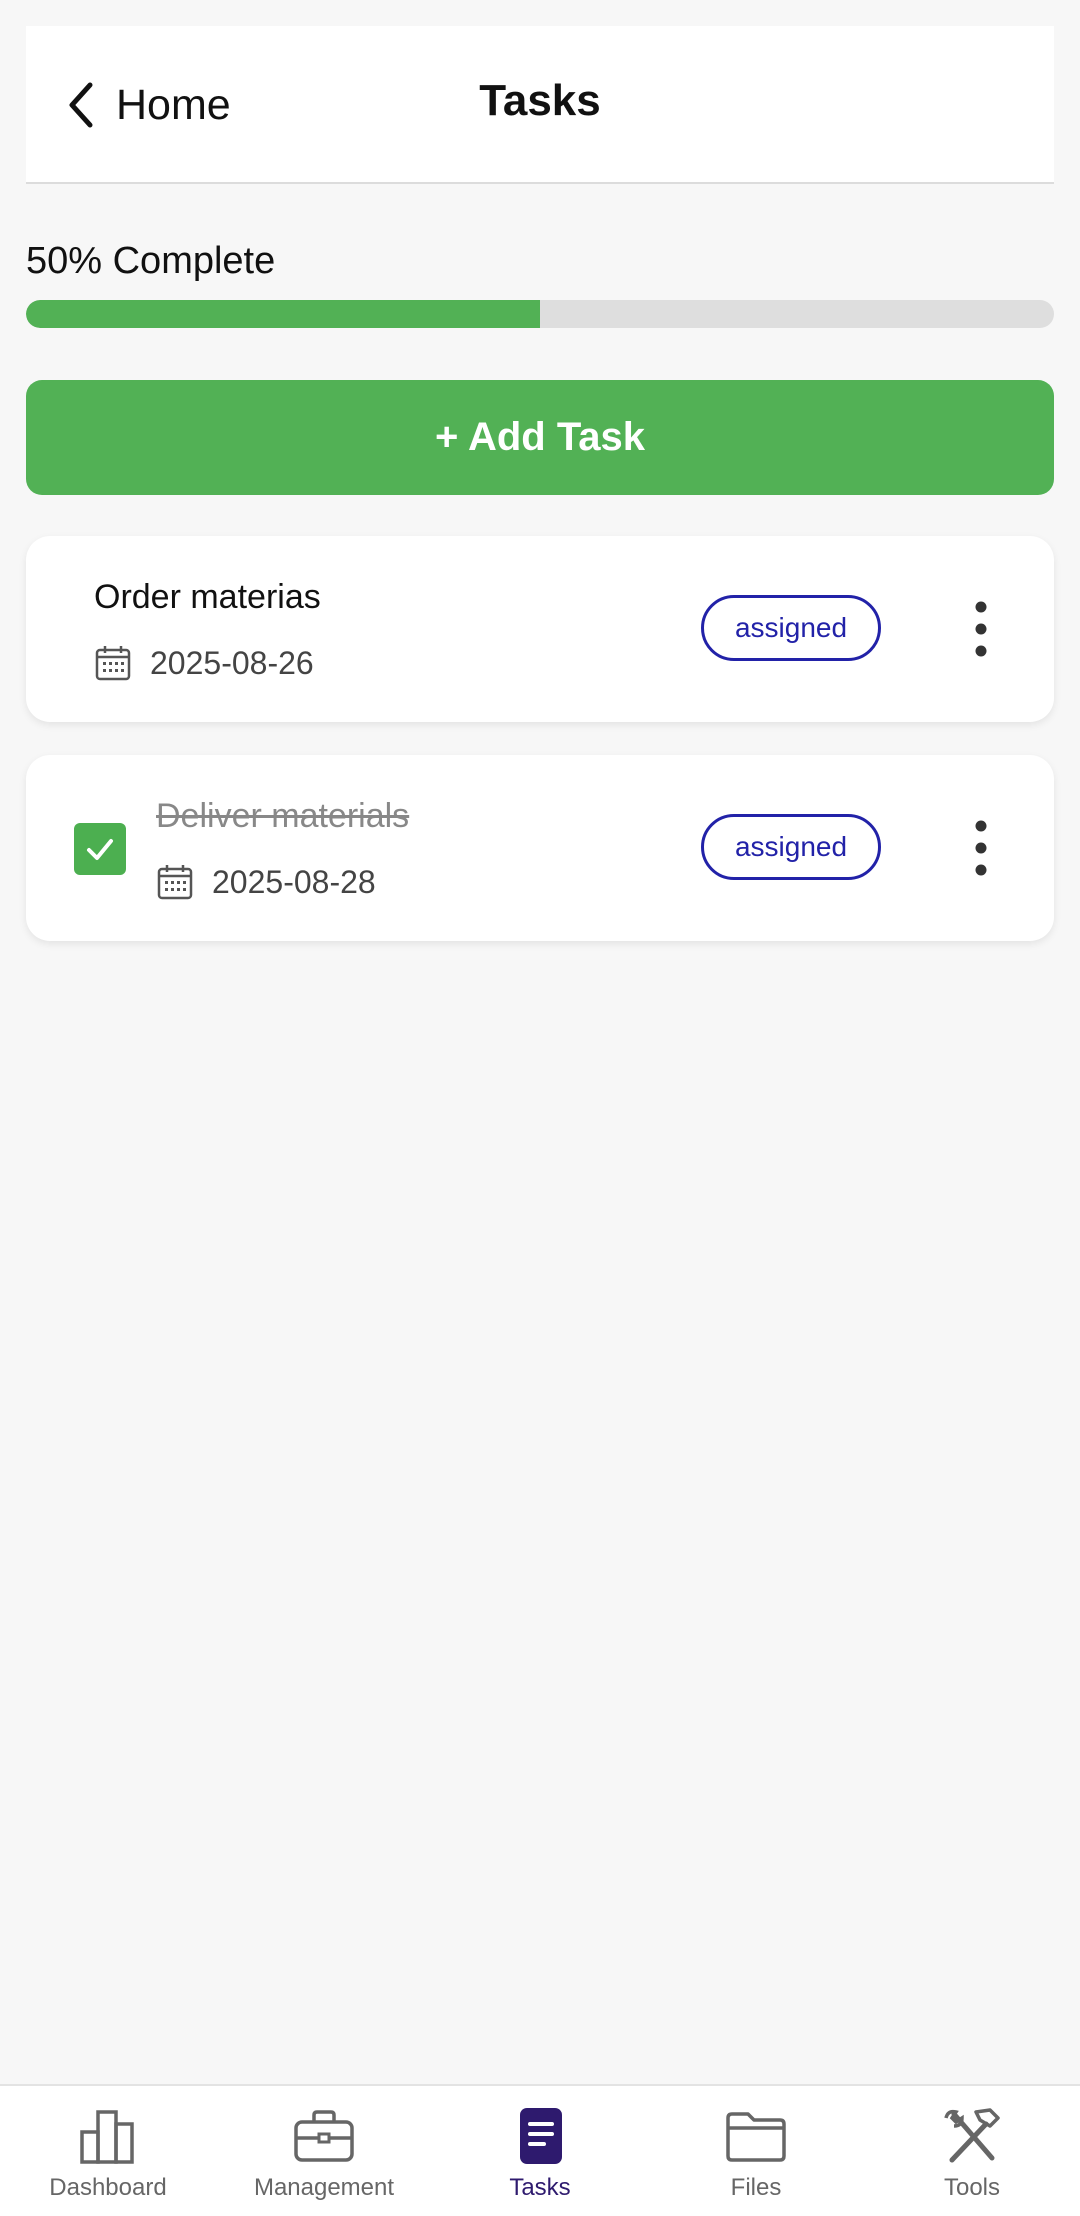 The width and height of the screenshot is (1080, 2216). What do you see at coordinates (756, 2137) in the screenshot?
I see `folder-icon` at bounding box center [756, 2137].